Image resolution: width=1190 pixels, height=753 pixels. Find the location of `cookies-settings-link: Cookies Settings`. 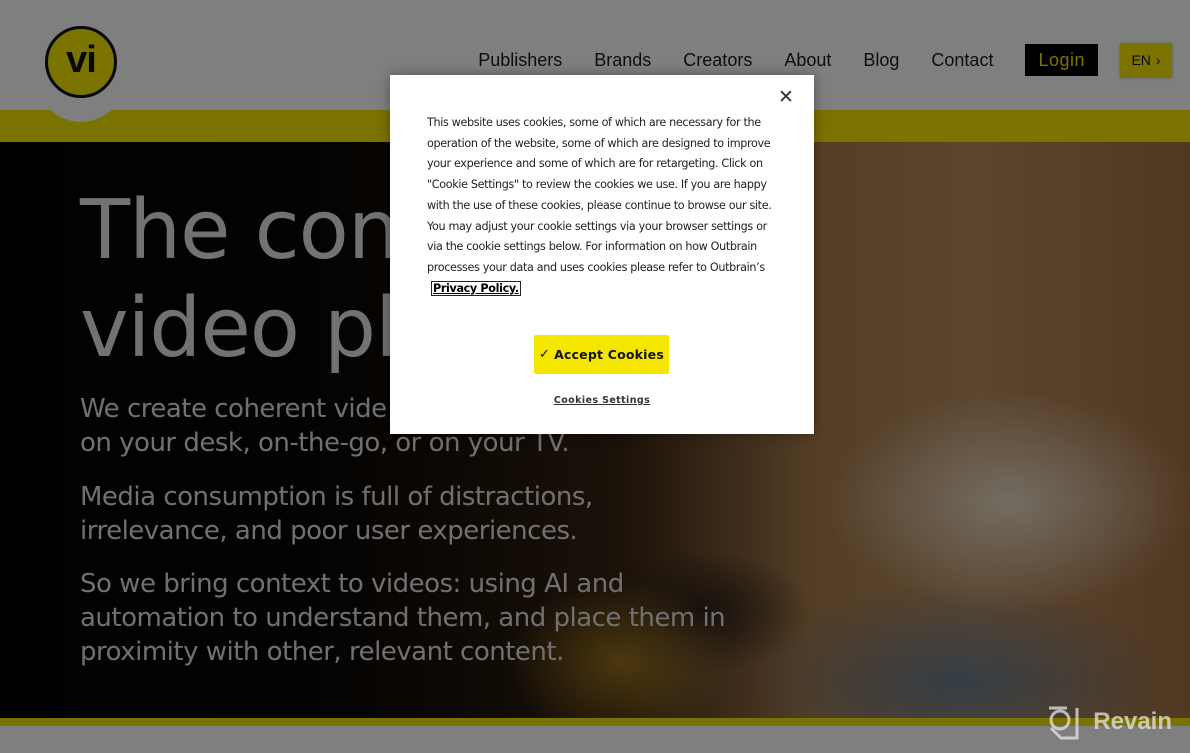

cookies-settings-link: Cookies Settings is located at coordinates (602, 400).